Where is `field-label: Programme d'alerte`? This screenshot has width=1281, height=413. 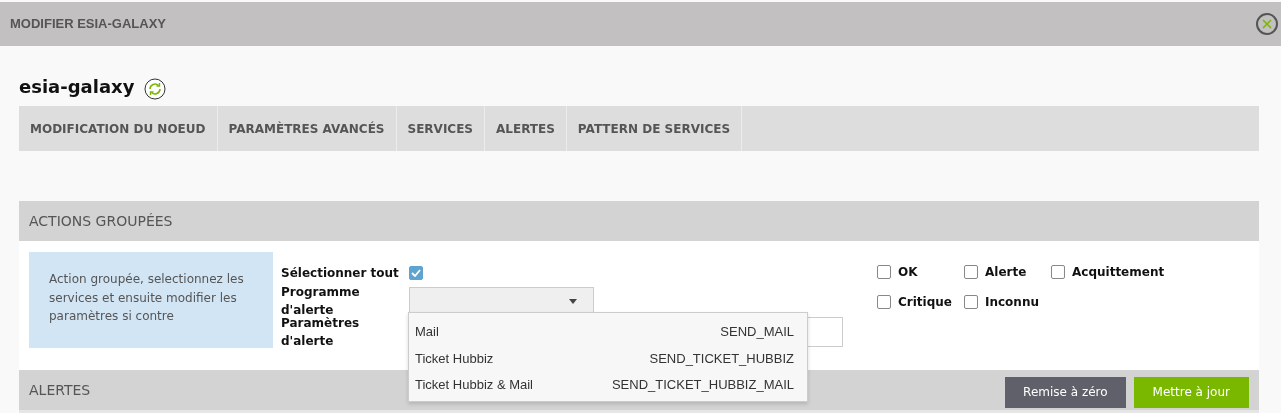
field-label: Programme d'alerte is located at coordinates (321, 300).